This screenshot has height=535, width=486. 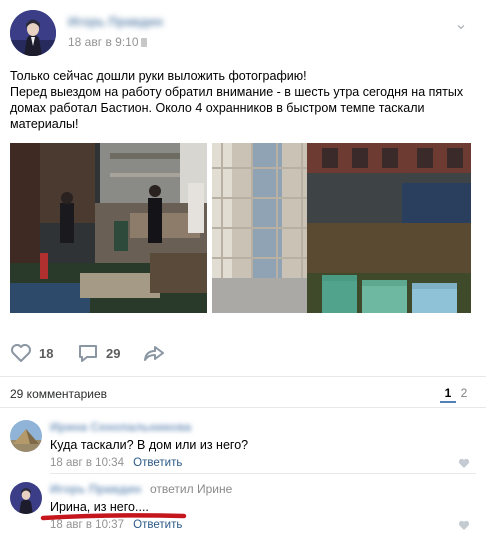 What do you see at coordinates (88, 353) in the screenshot?
I see `comment-icon` at bounding box center [88, 353].